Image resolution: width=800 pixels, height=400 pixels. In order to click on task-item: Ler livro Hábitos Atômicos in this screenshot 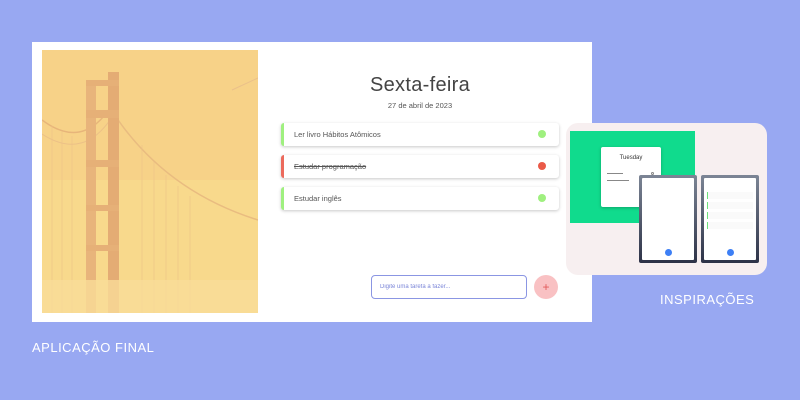, I will do `click(420, 134)`.